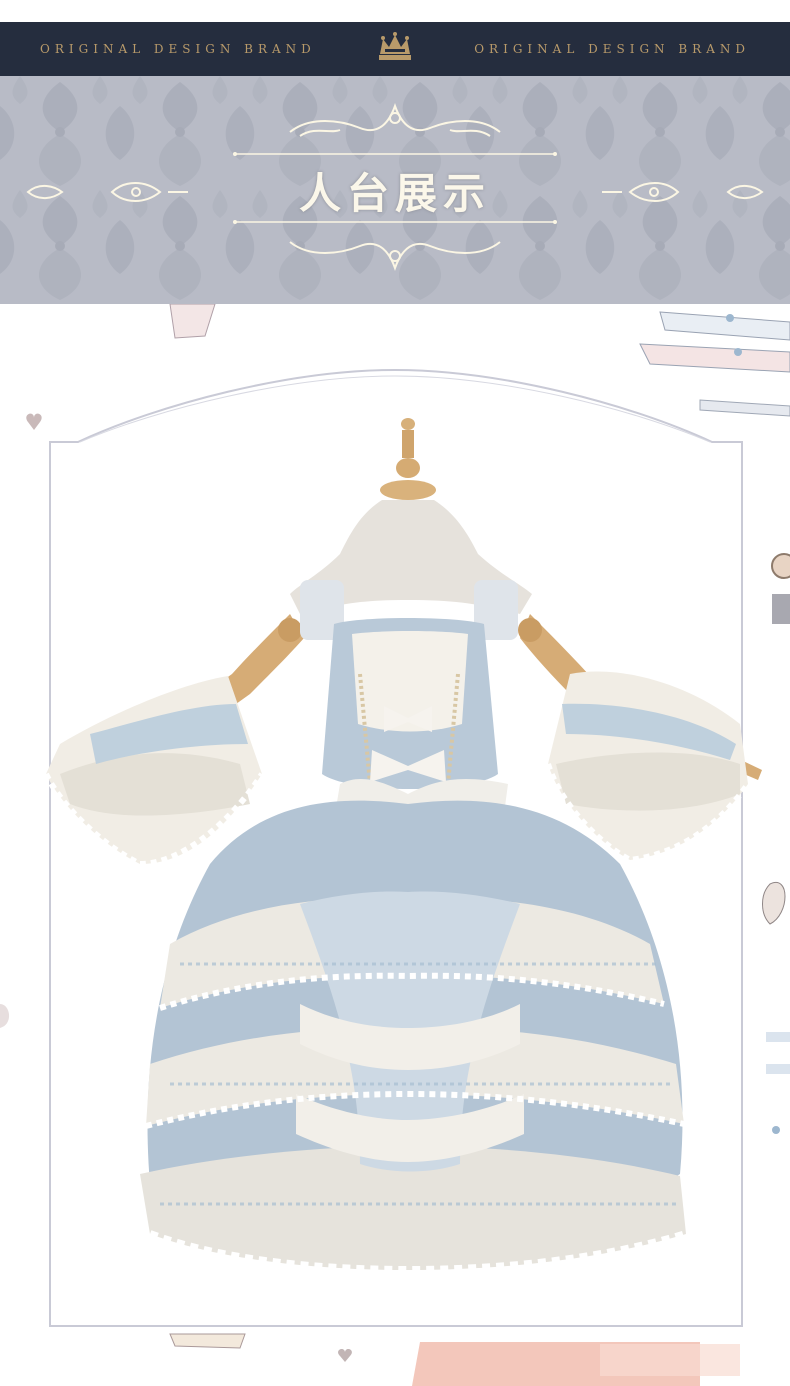 This screenshot has height=1386, width=790. I want to click on banner-title: 人台展示, so click(394, 193).